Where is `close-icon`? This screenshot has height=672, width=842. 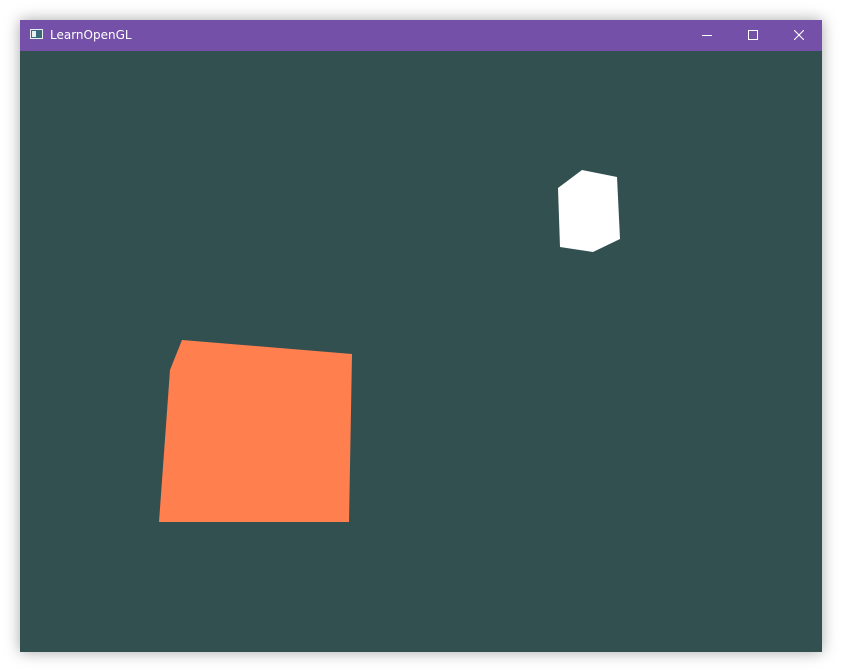
close-icon is located at coordinates (799, 35).